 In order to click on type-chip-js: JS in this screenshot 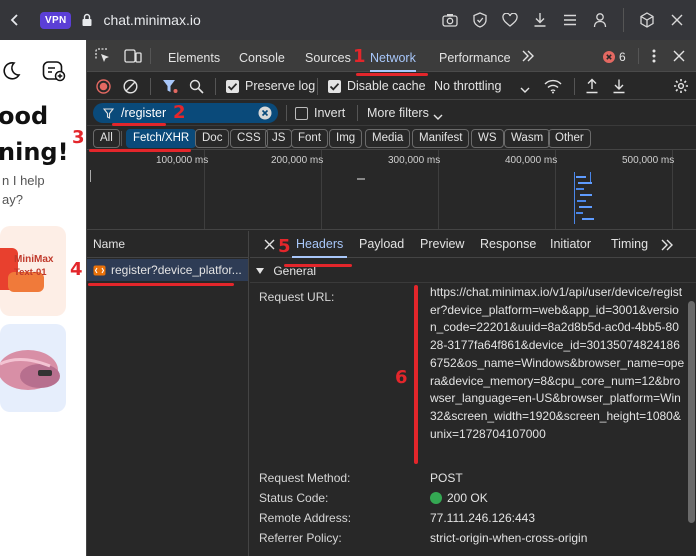, I will do `click(279, 138)`.